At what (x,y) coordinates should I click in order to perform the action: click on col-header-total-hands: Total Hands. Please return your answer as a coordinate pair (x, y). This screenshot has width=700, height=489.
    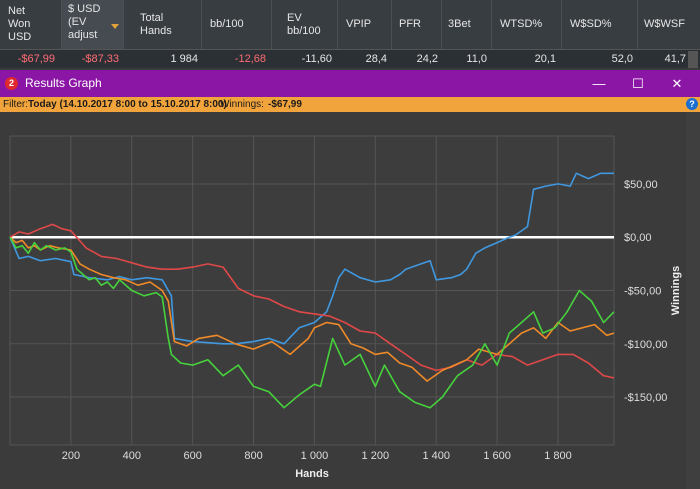
    Looking at the image, I should click on (163, 24).